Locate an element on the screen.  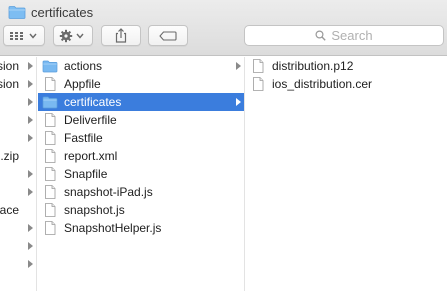
share-button is located at coordinates (121, 35).